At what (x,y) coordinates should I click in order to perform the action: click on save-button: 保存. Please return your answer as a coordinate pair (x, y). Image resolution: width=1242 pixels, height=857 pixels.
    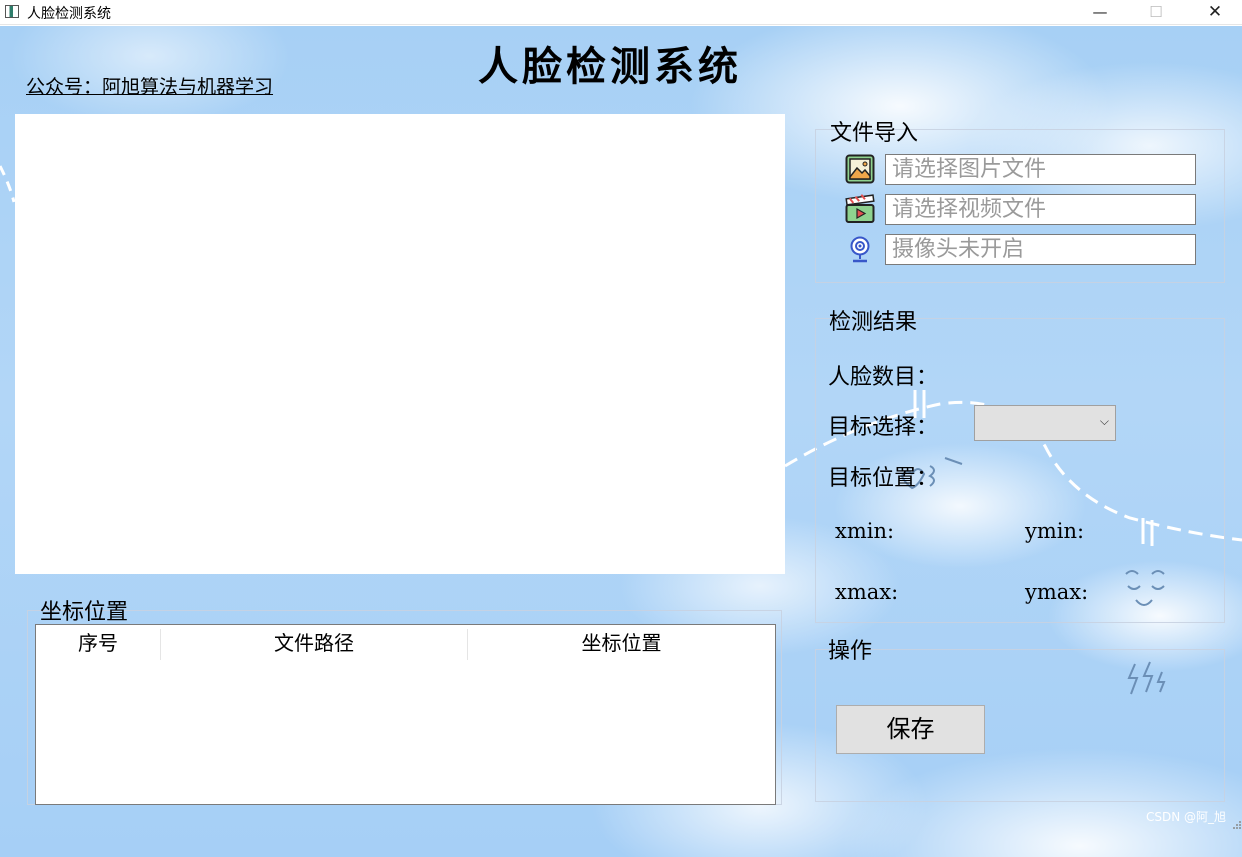
    Looking at the image, I should click on (910, 729).